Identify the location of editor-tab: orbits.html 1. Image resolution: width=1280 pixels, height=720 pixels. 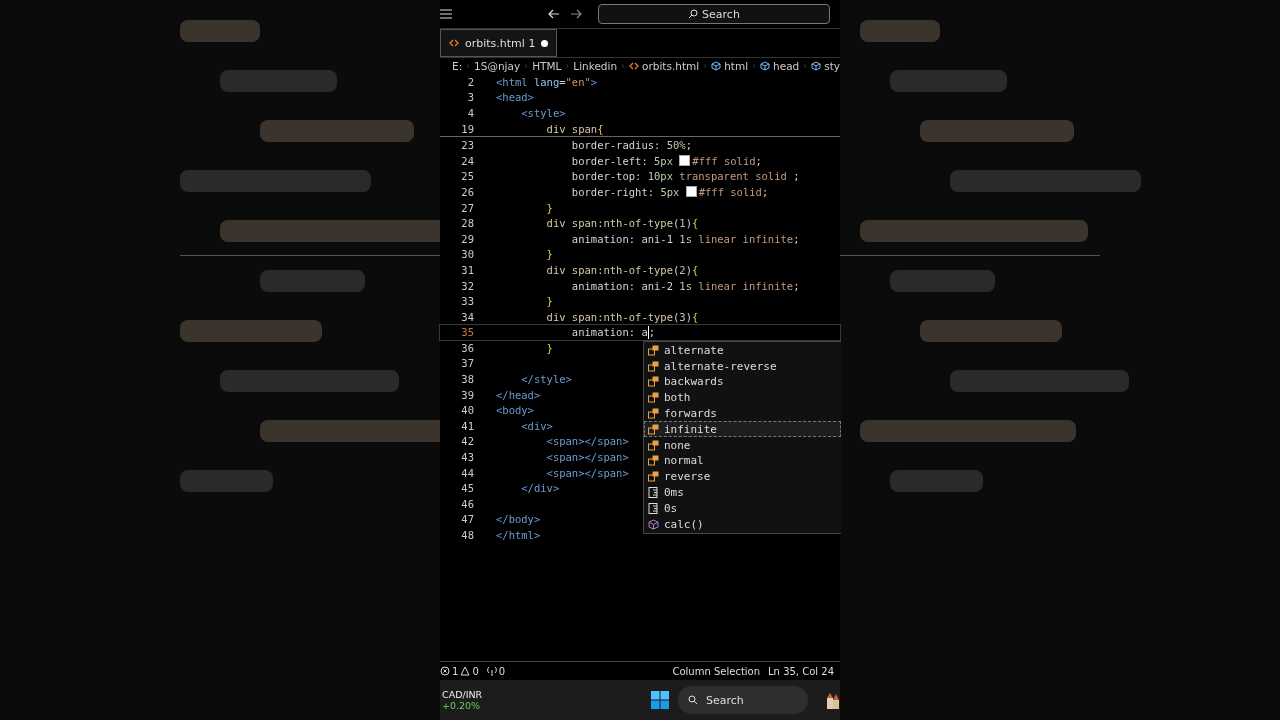
(499, 43).